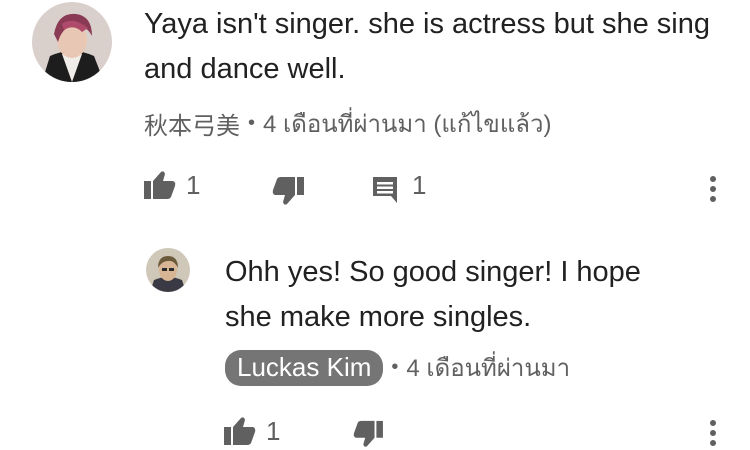 The height and width of the screenshot is (450, 750). I want to click on reply-author-chip: Luckas Kim, so click(304, 367).